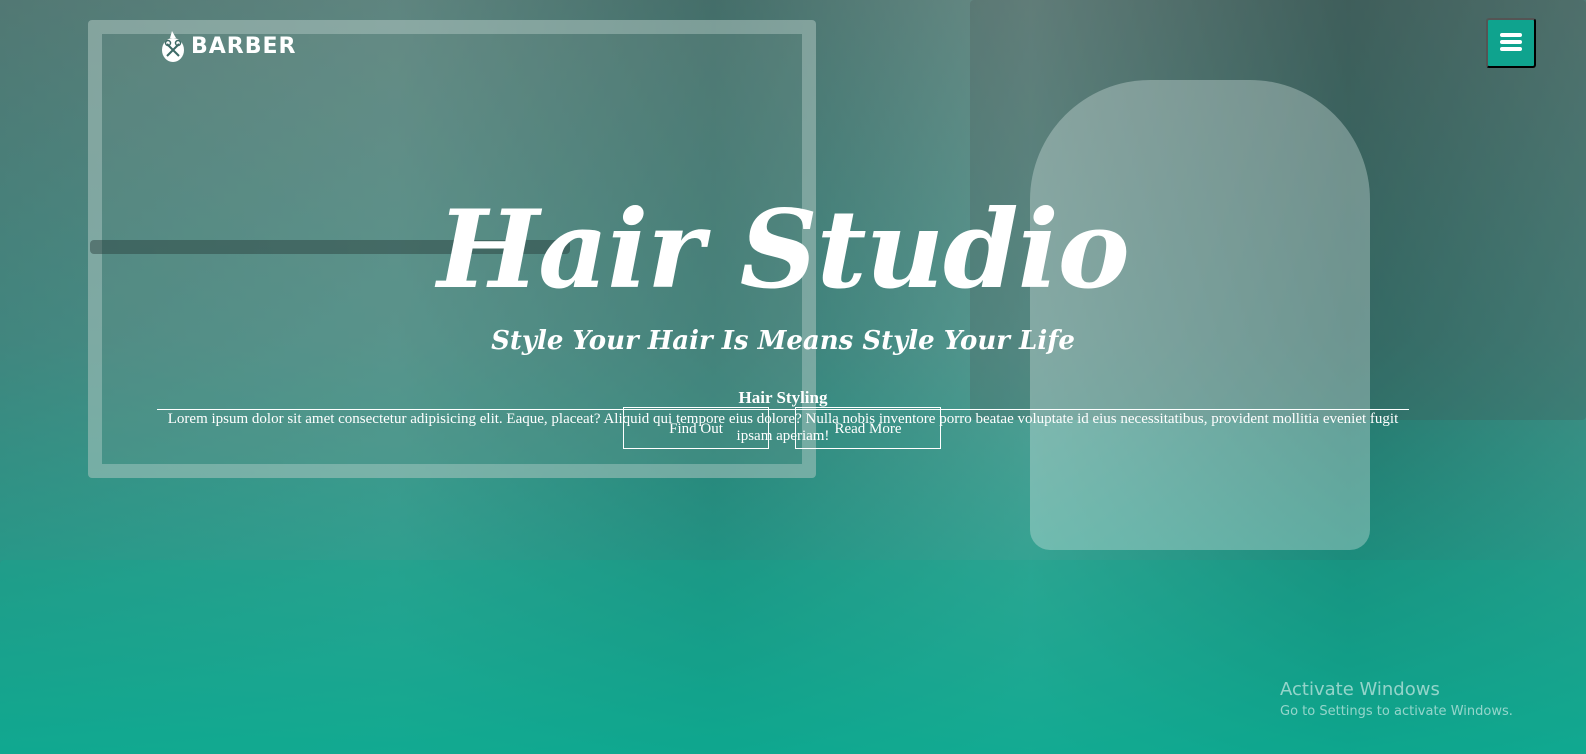 The height and width of the screenshot is (754, 1586). I want to click on read-more-button: Read More, so click(868, 428).